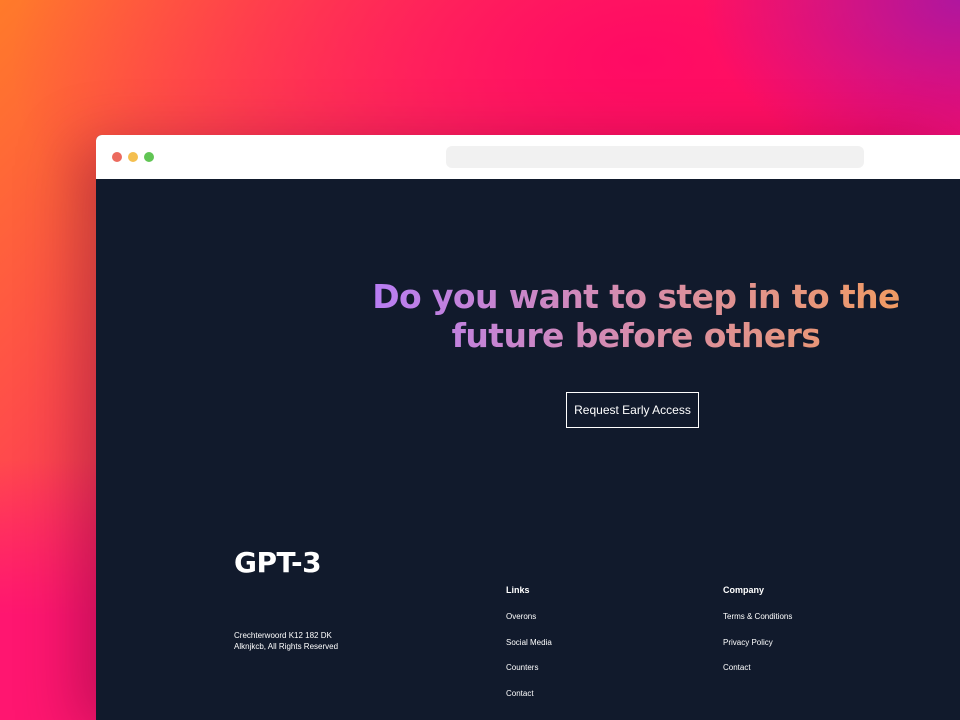  I want to click on footer-link-overons: Overons, so click(529, 625).